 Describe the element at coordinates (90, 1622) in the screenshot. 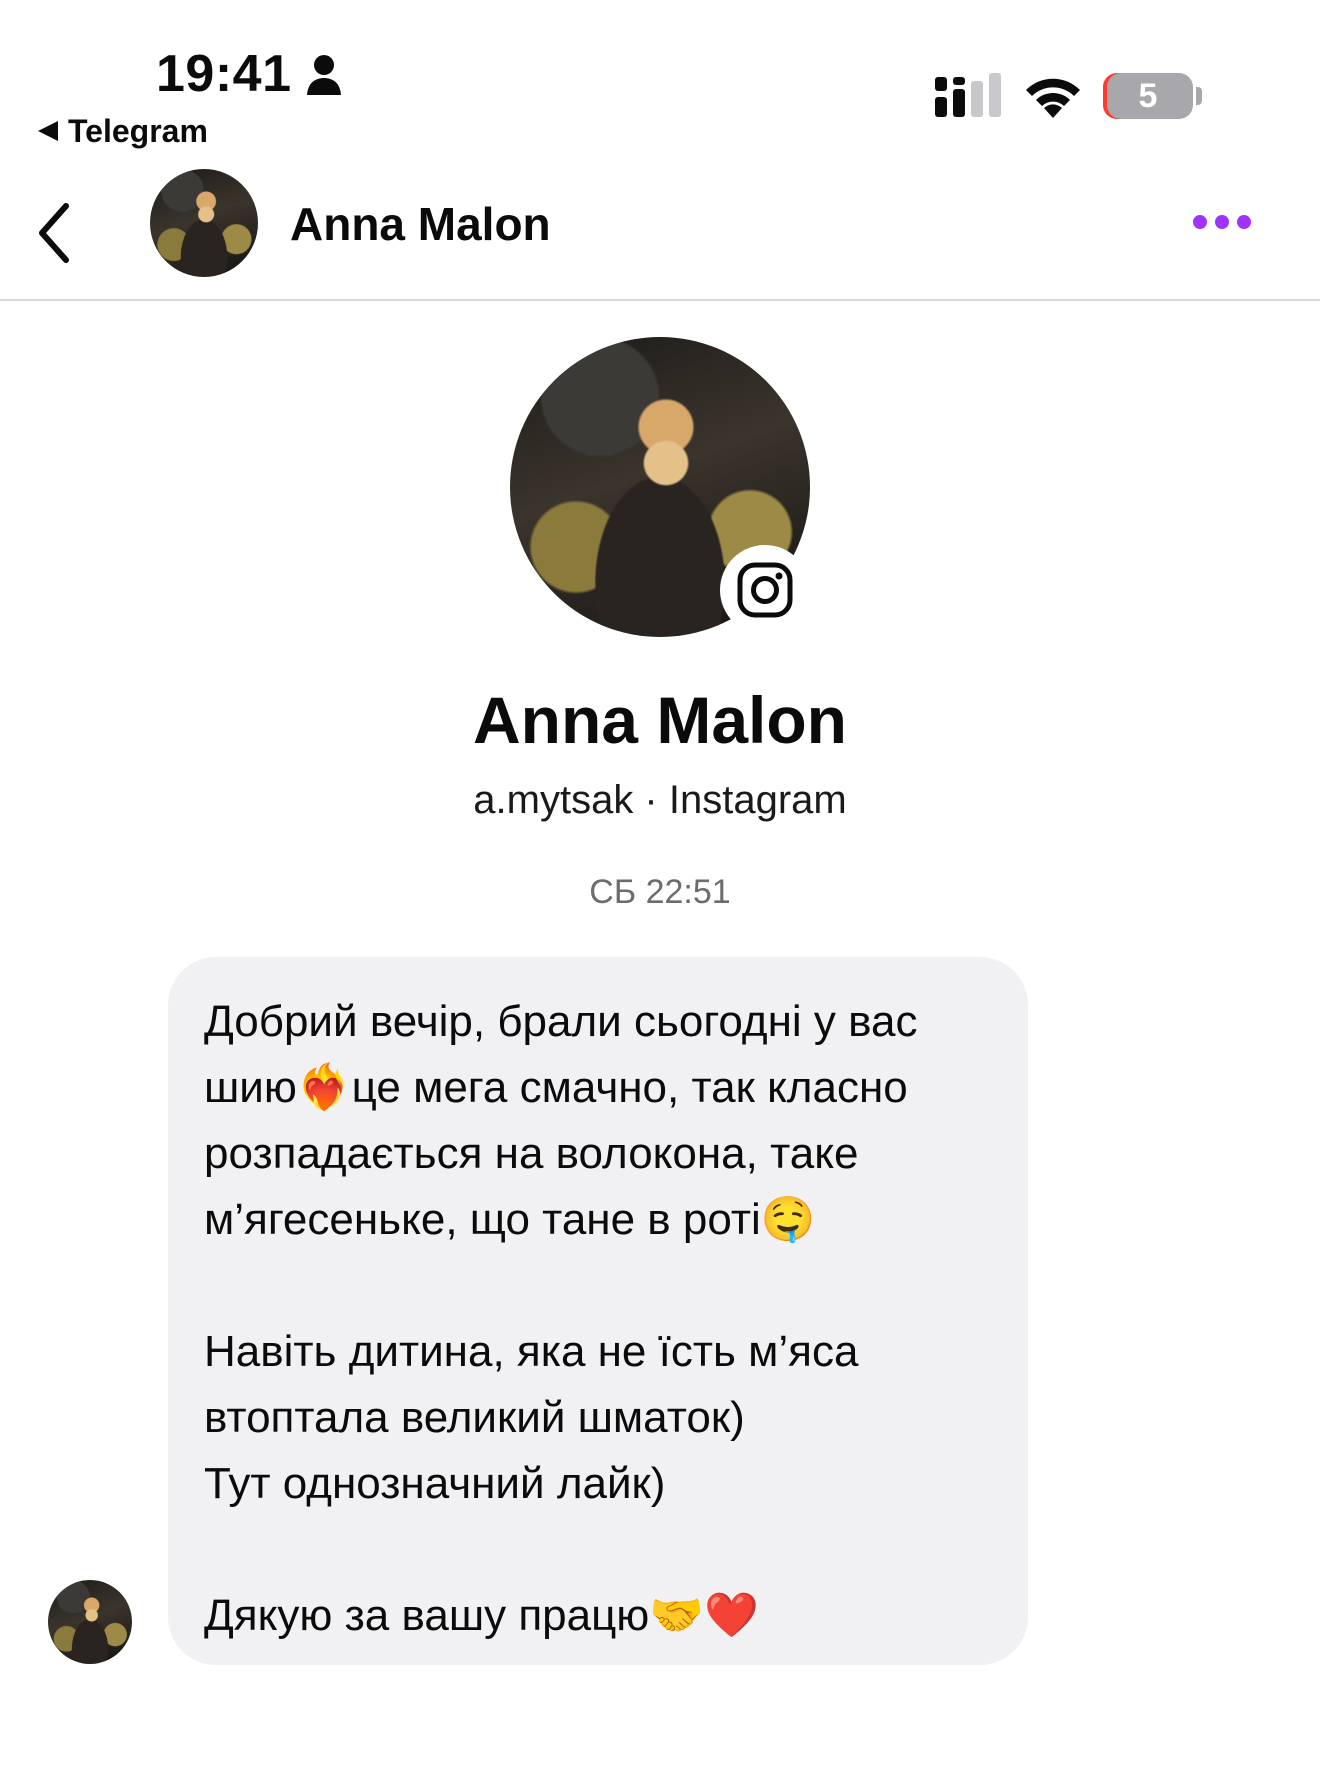

I see `message-sender-avatar` at that location.